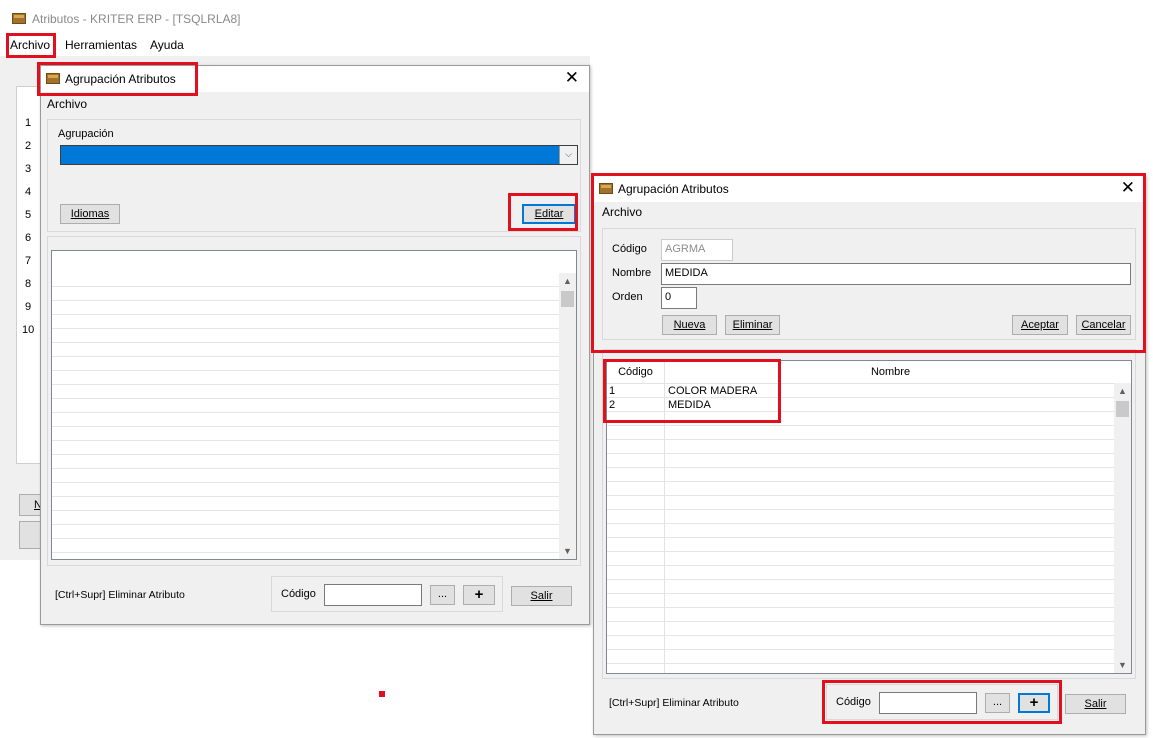 The image size is (1153, 738). I want to click on agrupacion-group: Agrupación ⌵ Idiomas Editar, so click(314, 175).